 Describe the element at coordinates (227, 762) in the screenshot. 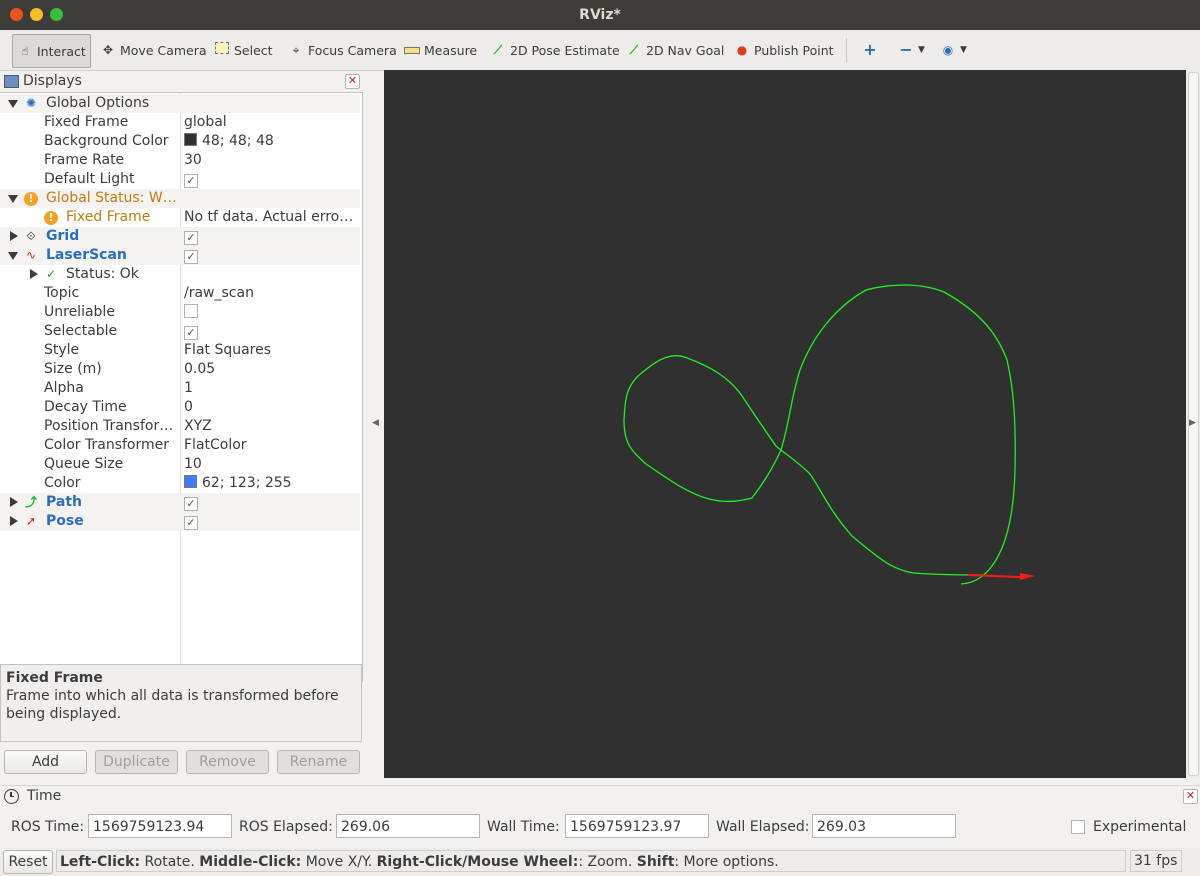

I see `remove-display-button: Remove` at that location.